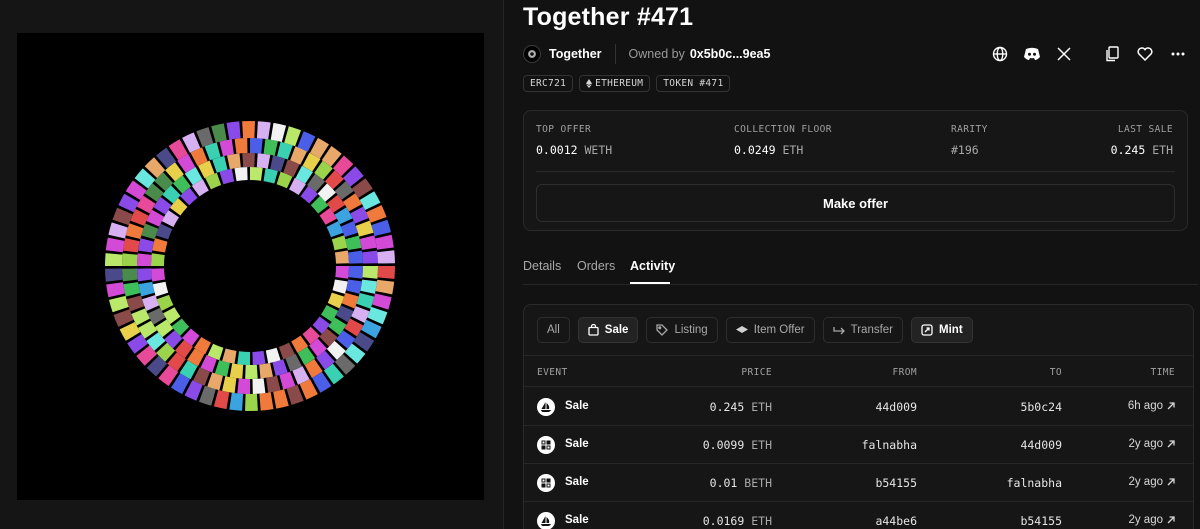  I want to click on stat-last-sale: LAST SALE 0.245 ETH, so click(1141, 140).